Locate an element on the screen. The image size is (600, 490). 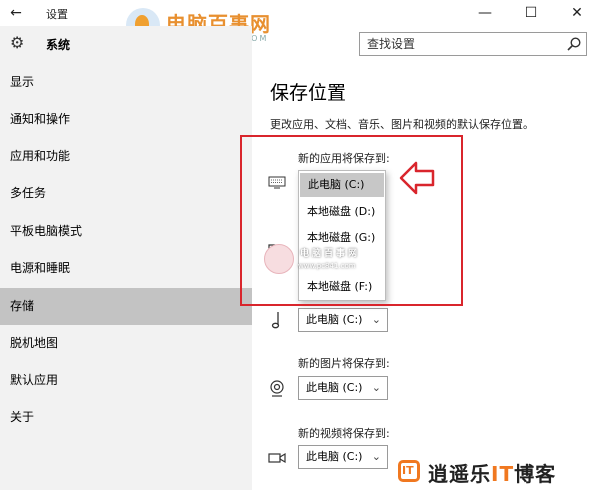
sidebar-item-display: 显示 is located at coordinates (126, 82).